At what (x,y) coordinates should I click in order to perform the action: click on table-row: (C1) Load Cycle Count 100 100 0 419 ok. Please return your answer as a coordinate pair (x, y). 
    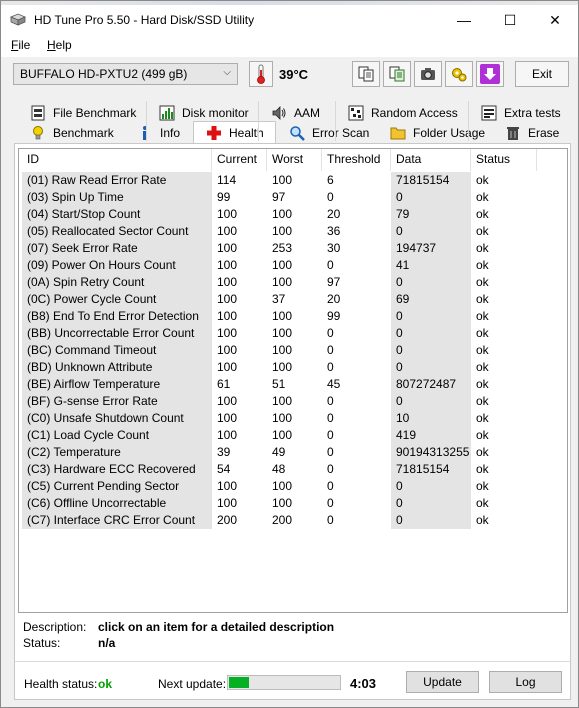
    Looking at the image, I should click on (293, 435).